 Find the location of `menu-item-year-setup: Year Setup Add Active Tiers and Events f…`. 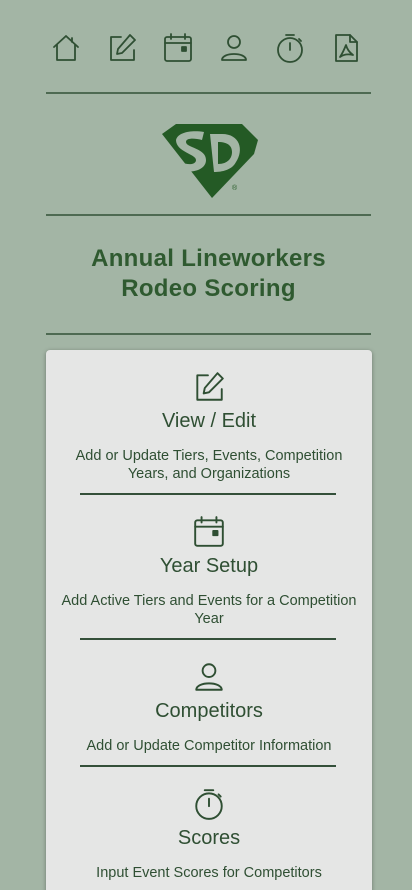

menu-item-year-setup: Year Setup Add Active Tiers and Events f… is located at coordinates (209, 571).